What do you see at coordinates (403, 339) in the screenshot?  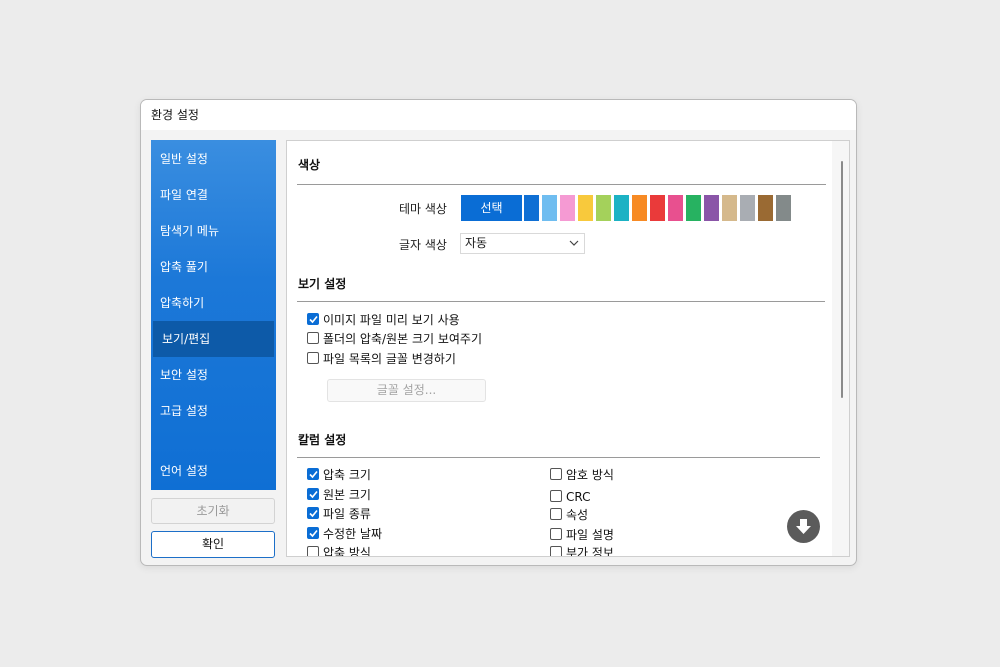 I see `checkbox-label: 폴더의 압축/원본 크기 보여주기` at bounding box center [403, 339].